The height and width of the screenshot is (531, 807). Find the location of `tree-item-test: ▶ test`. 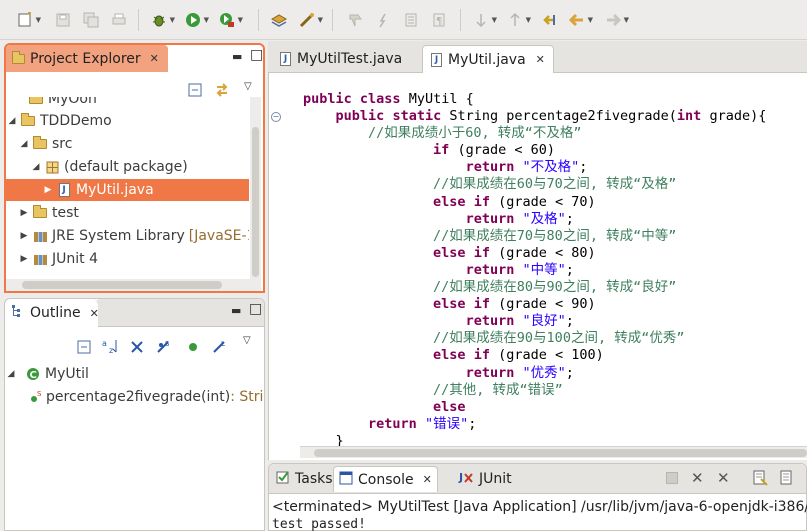

tree-item-test: ▶ test is located at coordinates (48, 213).